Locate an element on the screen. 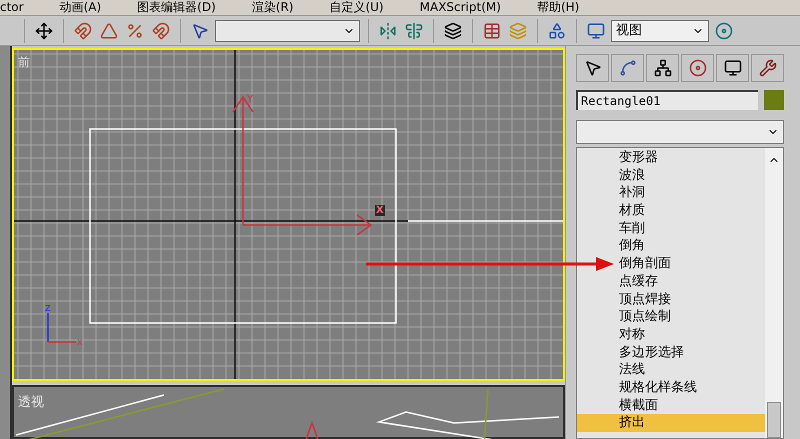  move-gizmo is located at coordinates (302, 166).